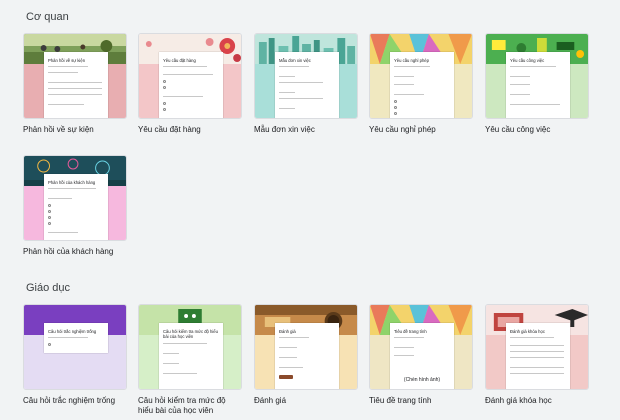 The image size is (620, 420). I want to click on template-order-request: Yêu cầu đặt hàng Yêu cầu đặt hàng, so click(190, 84).